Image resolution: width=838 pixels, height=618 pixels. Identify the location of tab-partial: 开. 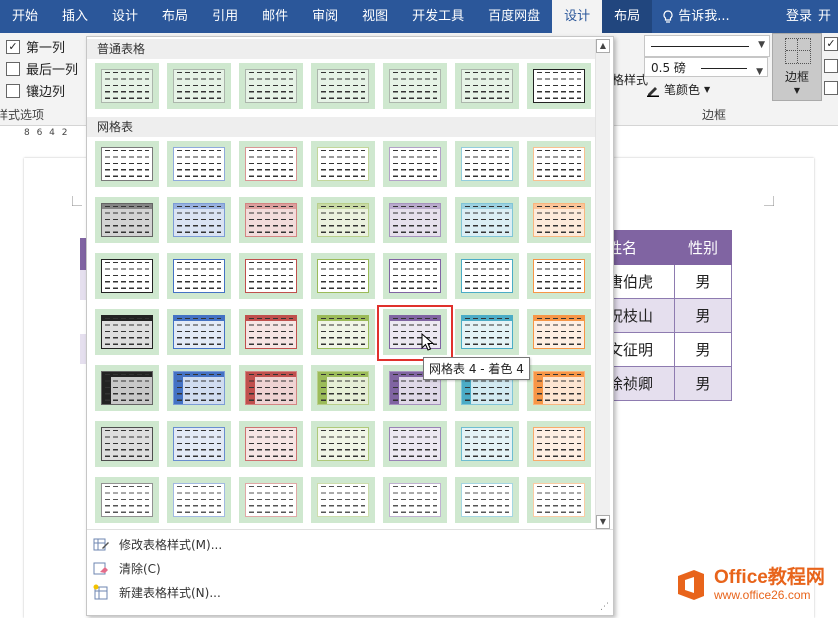
(828, 16).